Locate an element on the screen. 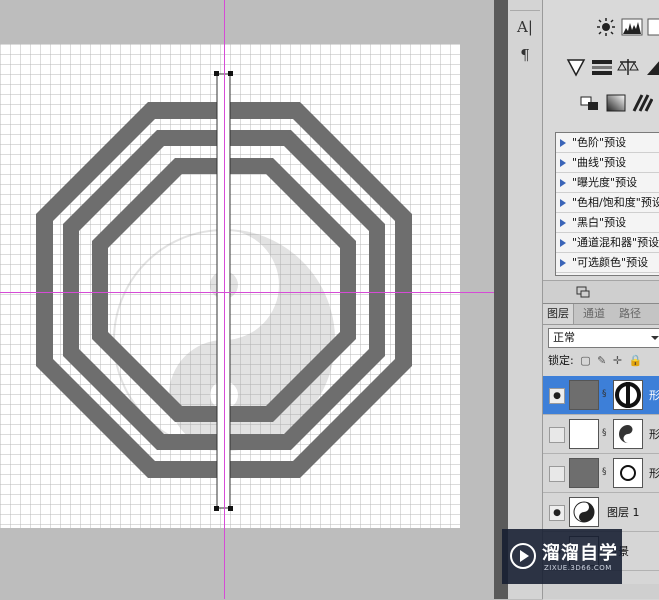 This screenshot has height=600, width=659. watermark-title: 溜溜自学 is located at coordinates (580, 553).